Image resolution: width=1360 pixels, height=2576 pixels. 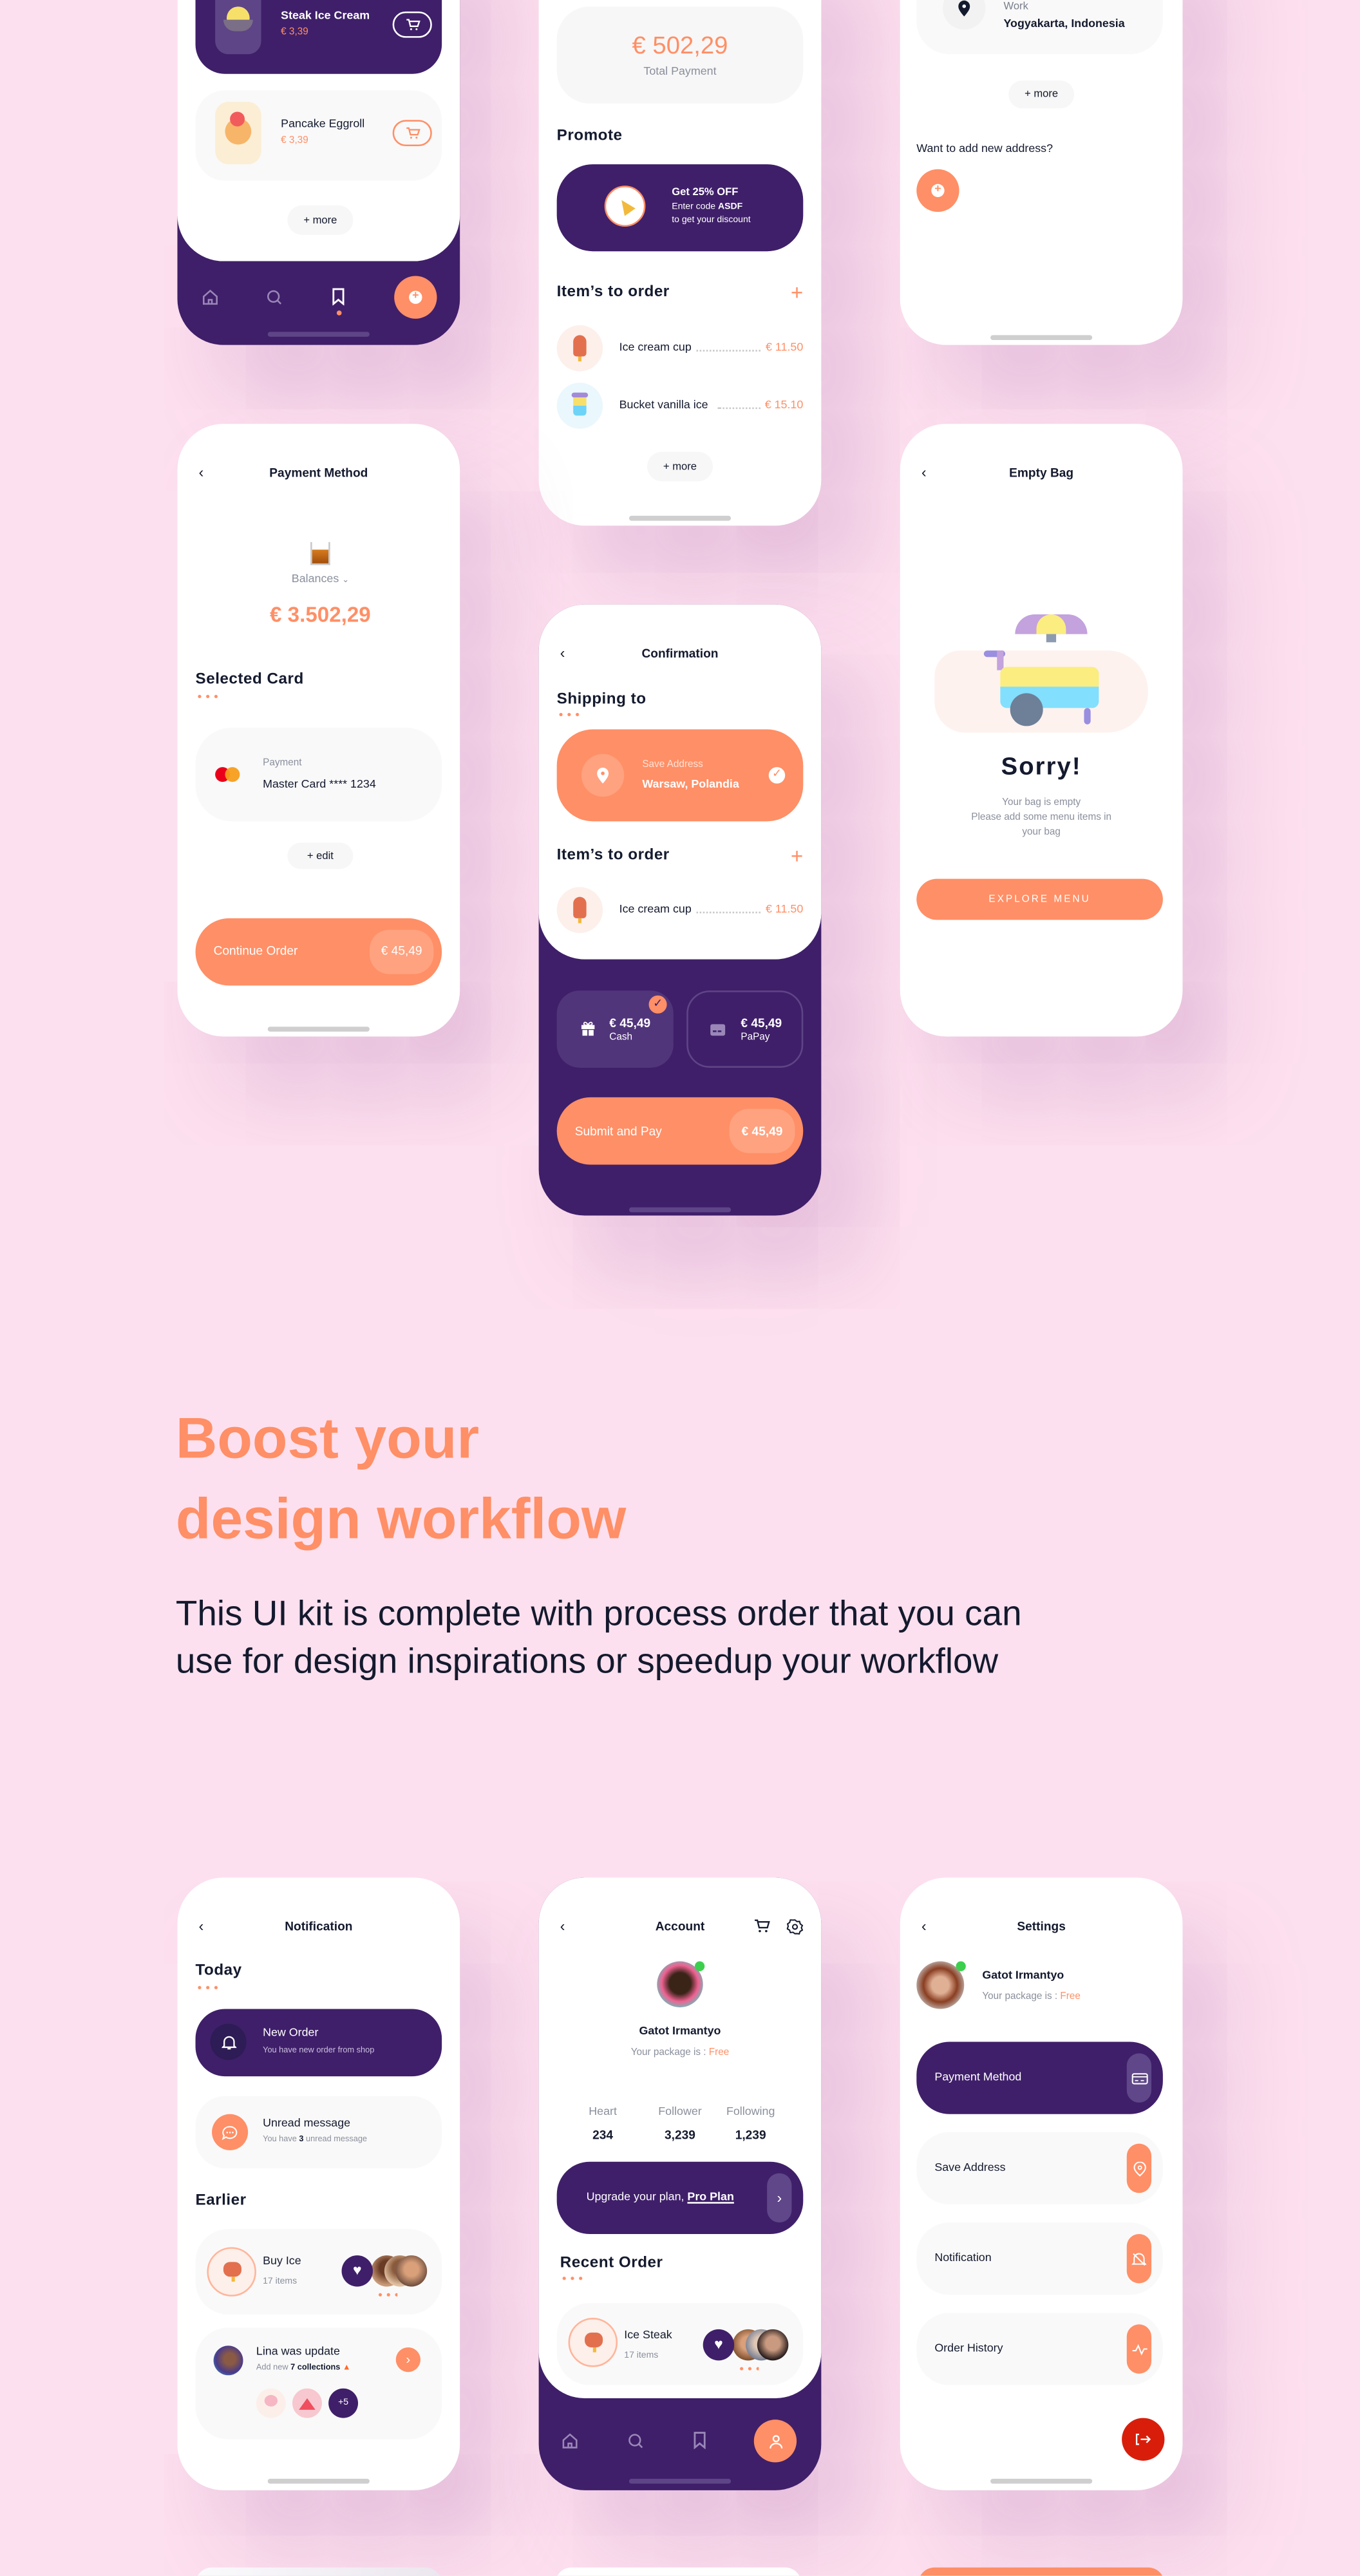 What do you see at coordinates (648, 2336) in the screenshot?
I see `order-title: Ice Steak` at bounding box center [648, 2336].